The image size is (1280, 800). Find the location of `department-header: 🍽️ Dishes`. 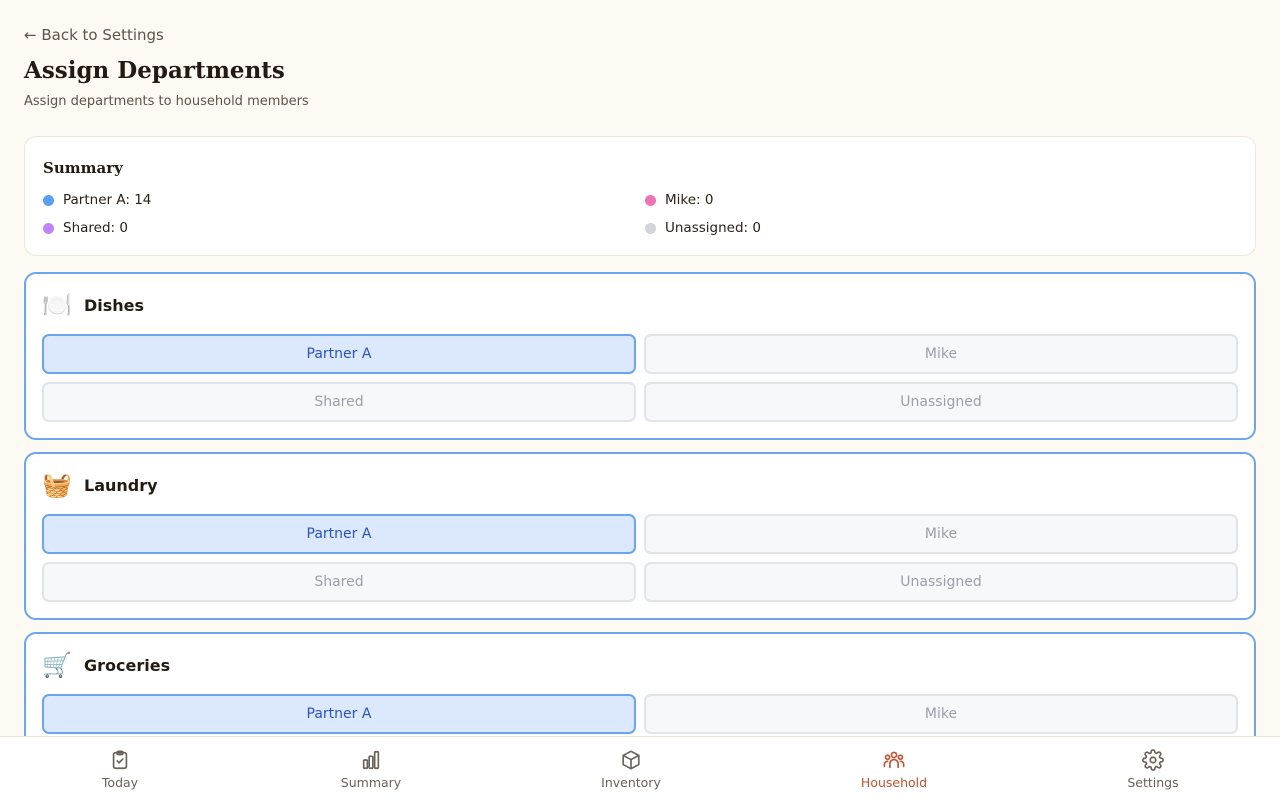

department-header: 🍽️ Dishes is located at coordinates (93, 305).